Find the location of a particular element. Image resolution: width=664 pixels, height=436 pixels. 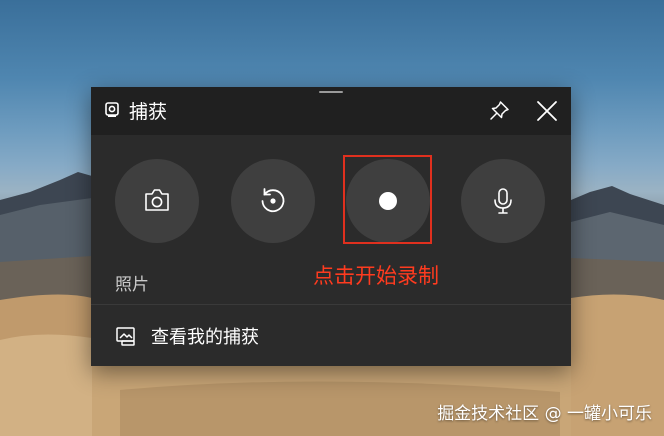

divider is located at coordinates (331, 304).